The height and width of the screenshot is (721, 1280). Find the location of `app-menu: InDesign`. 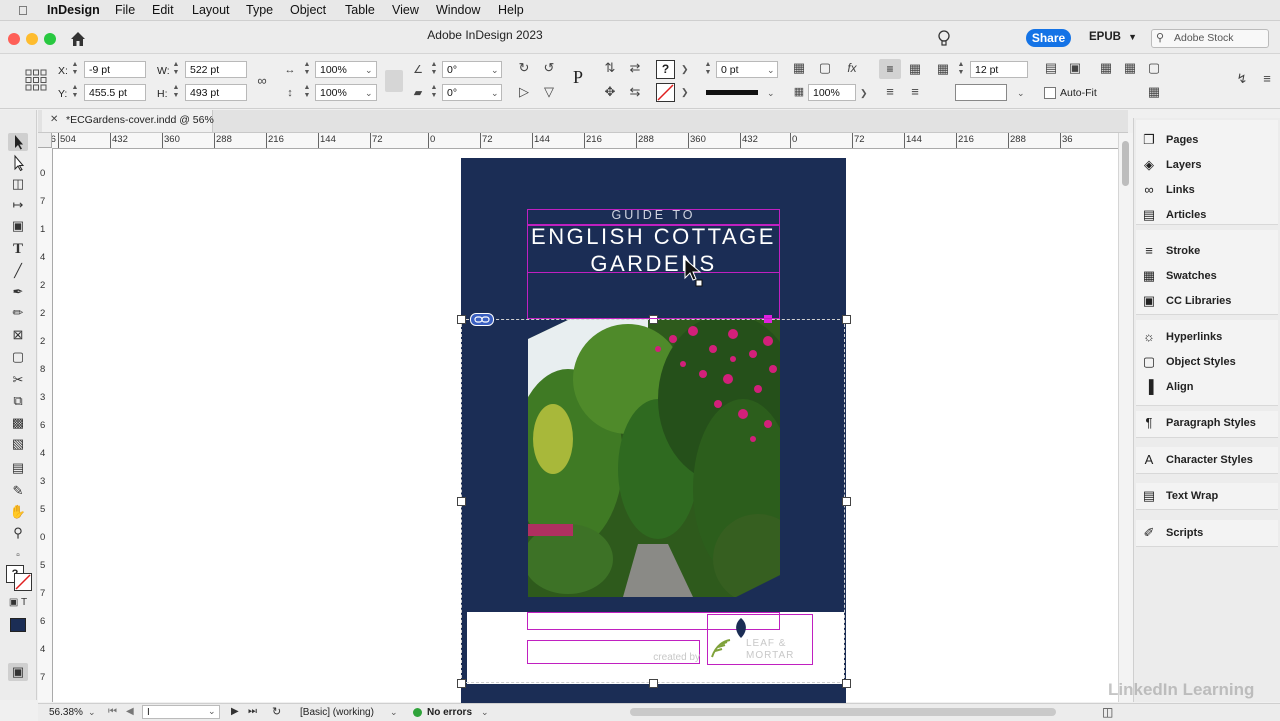

app-menu: InDesign is located at coordinates (73, 10).